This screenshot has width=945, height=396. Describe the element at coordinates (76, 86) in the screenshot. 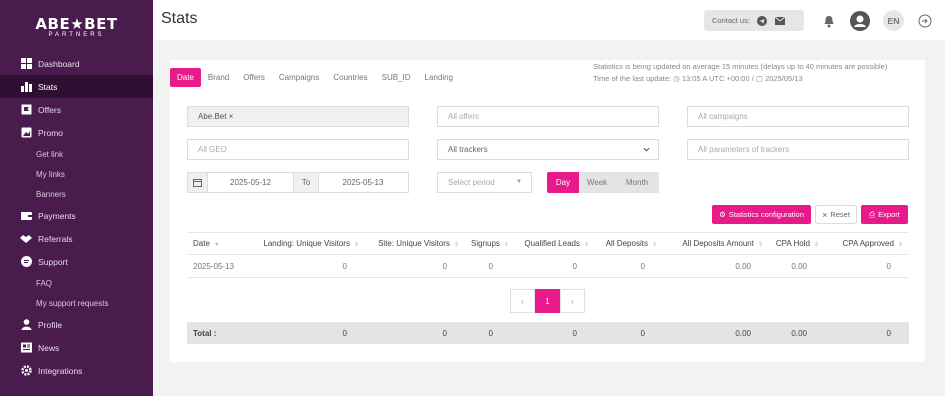

I see `sidebar-item-stats: Stats` at that location.